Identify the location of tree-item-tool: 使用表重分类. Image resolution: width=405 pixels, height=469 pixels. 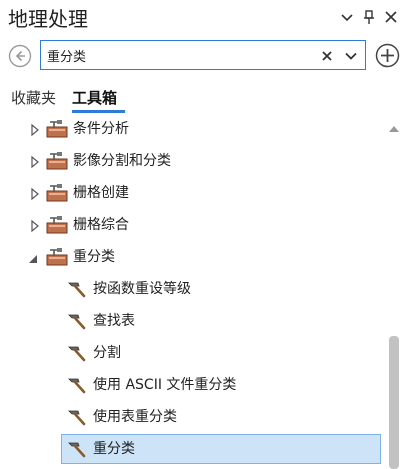
(193, 417).